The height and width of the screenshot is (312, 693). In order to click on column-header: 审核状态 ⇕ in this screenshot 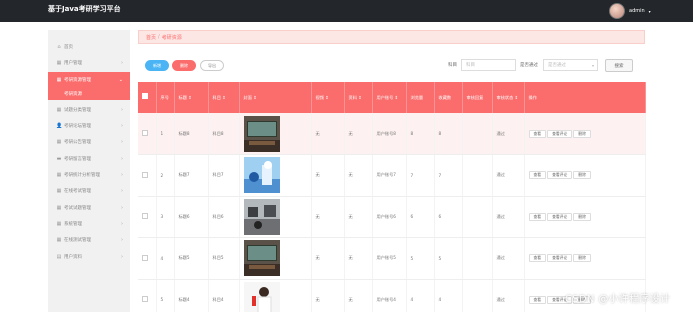, I will do `click(508, 97)`.